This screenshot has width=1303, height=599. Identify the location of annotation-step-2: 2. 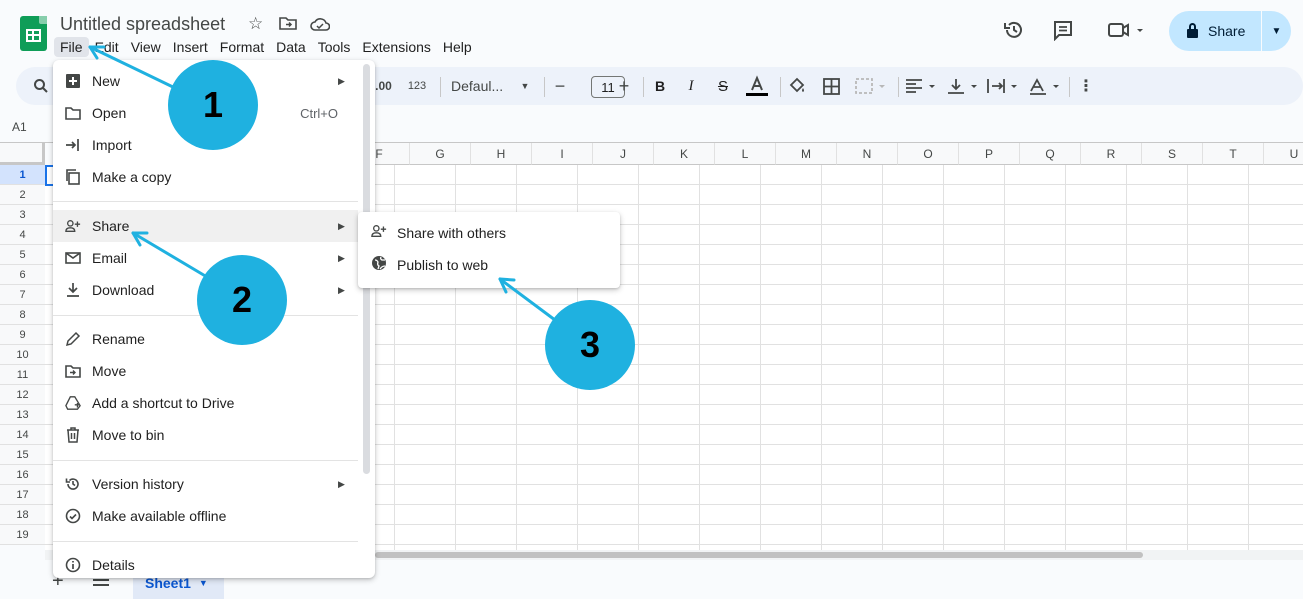
(242, 300).